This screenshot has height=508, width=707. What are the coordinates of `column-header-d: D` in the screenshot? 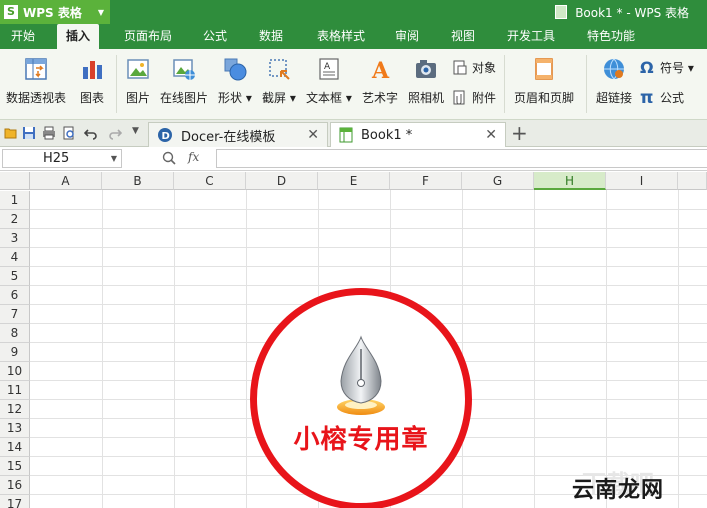 It's located at (282, 181).